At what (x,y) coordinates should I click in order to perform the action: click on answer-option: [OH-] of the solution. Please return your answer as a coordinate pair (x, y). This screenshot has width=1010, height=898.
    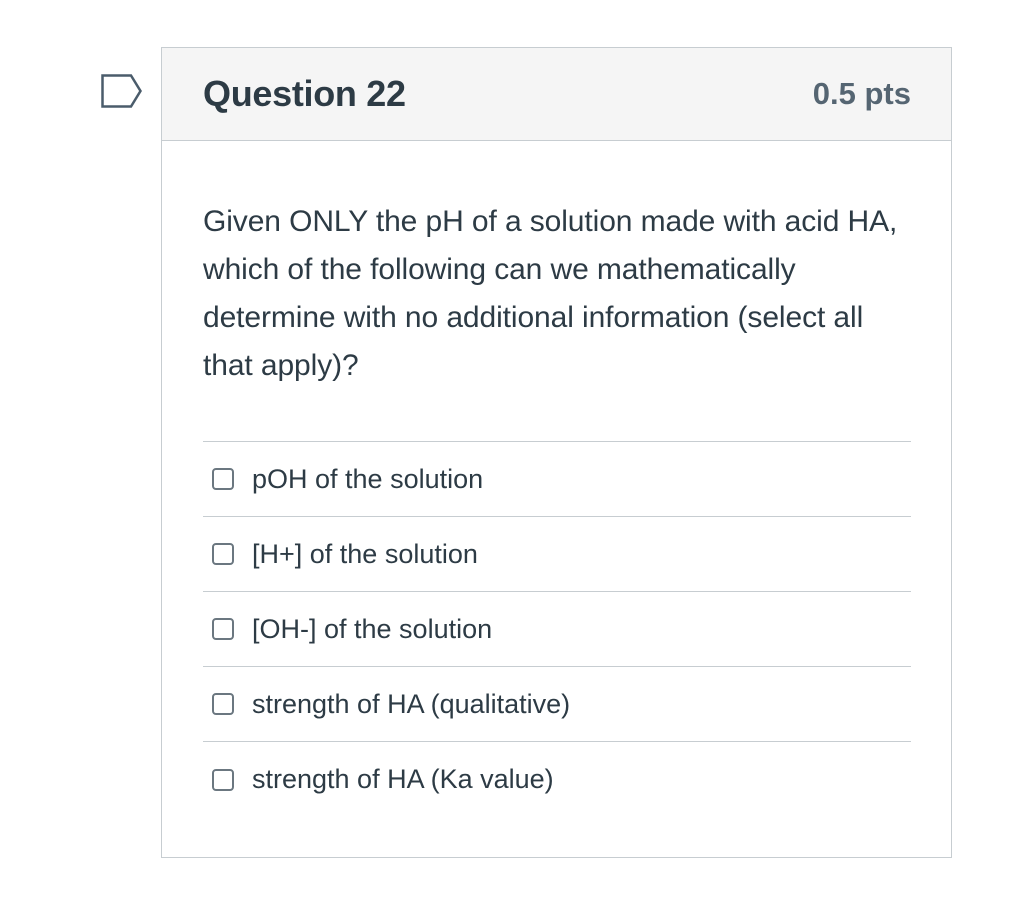
    Looking at the image, I should click on (557, 629).